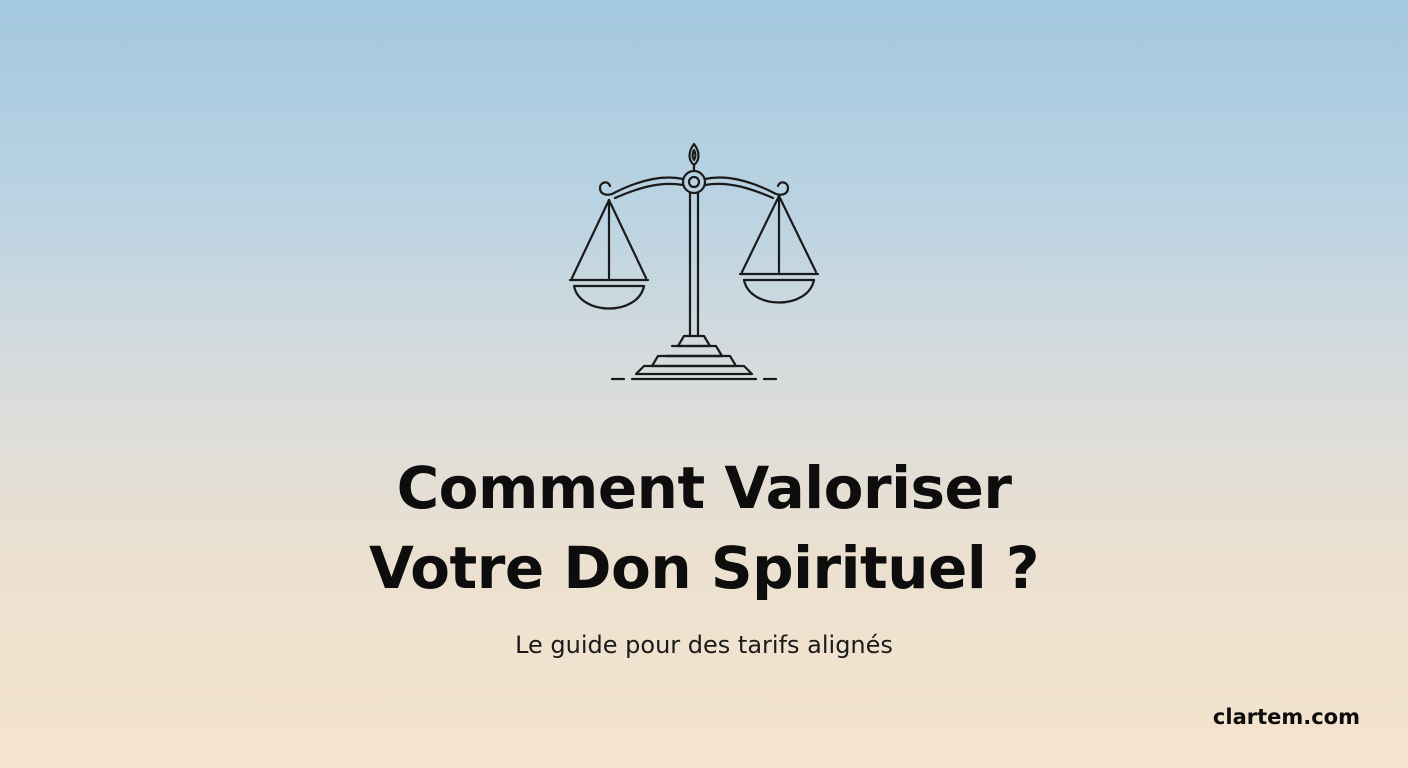 The image size is (1408, 768). I want to click on balance-scale-icon, so click(700, 263).